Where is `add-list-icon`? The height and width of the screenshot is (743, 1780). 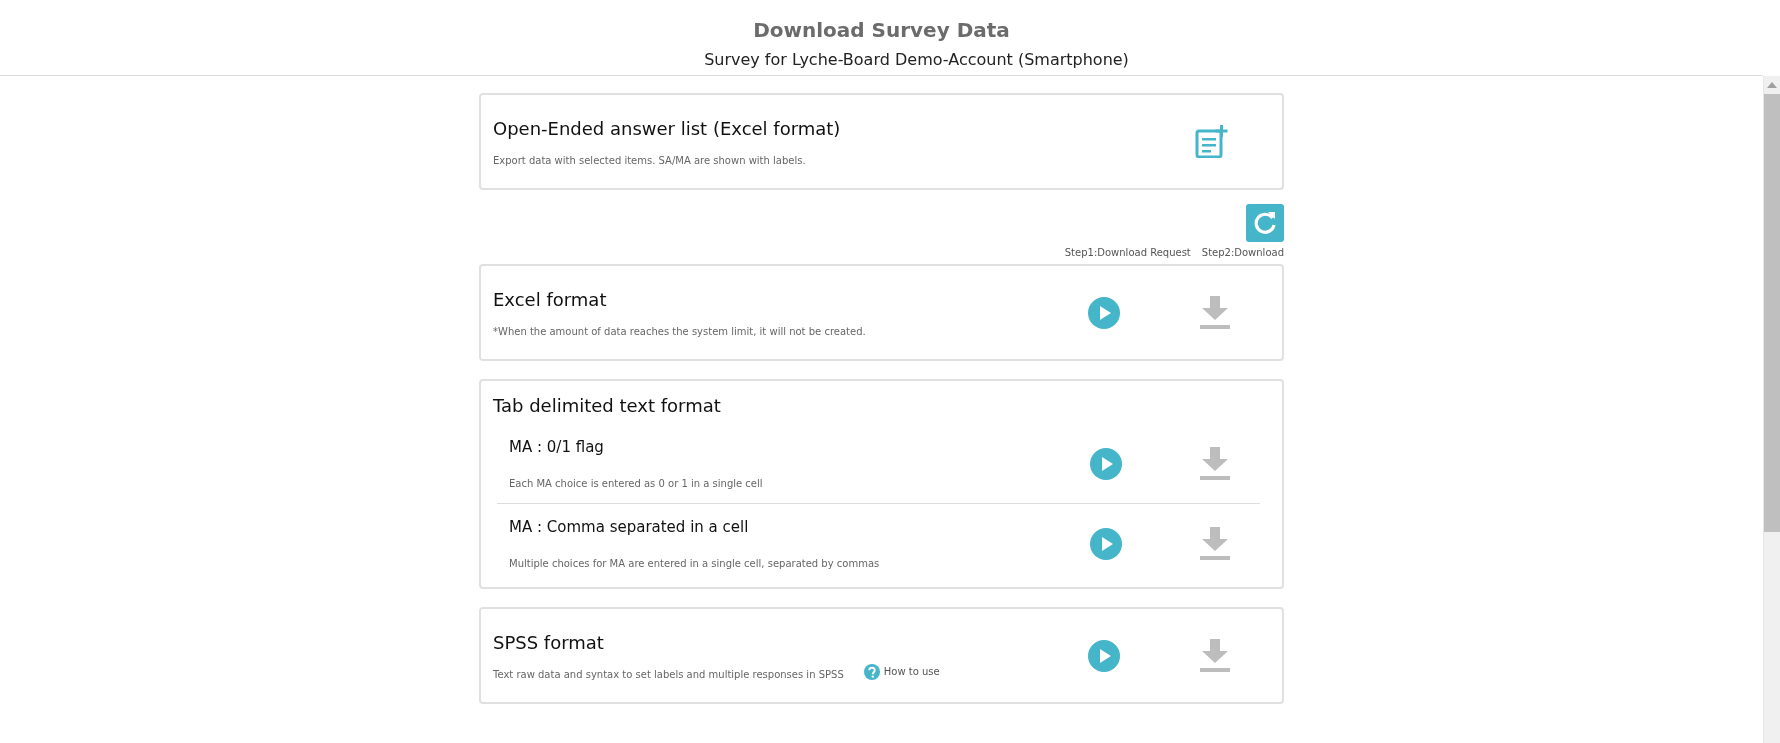 add-list-icon is located at coordinates (1211, 141).